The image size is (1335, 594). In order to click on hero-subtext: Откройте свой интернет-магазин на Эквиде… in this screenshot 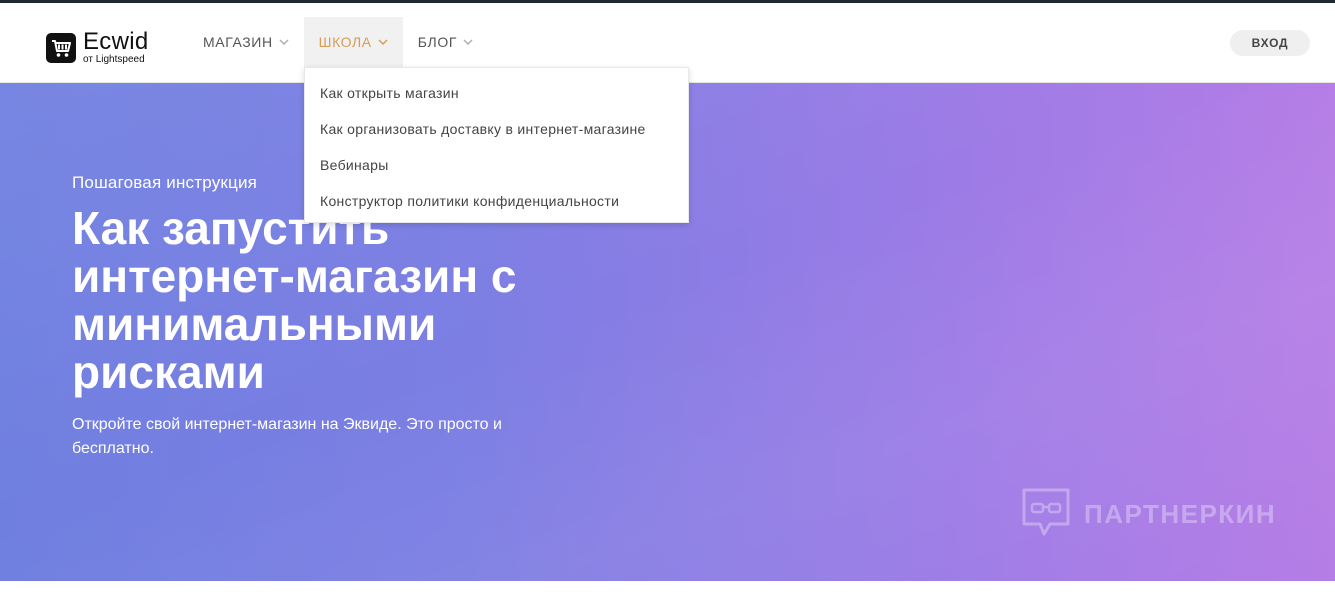, I will do `click(287, 436)`.